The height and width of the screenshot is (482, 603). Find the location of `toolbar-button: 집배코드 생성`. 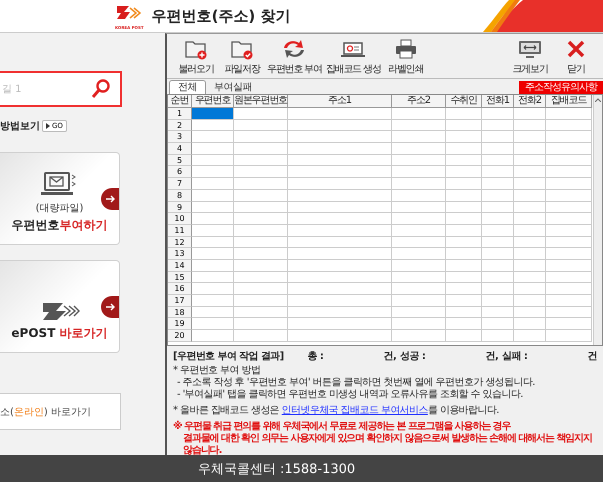

toolbar-button: 집배코드 생성 is located at coordinates (353, 57).